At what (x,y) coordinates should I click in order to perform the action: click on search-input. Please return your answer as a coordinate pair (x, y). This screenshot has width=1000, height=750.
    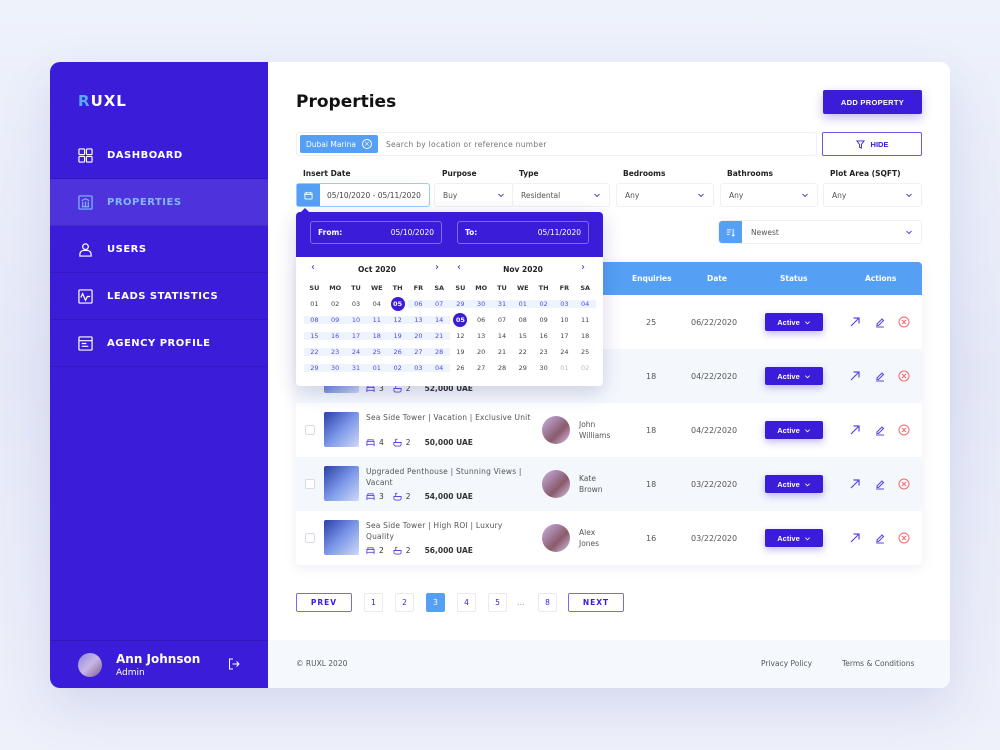
    Looking at the image, I should click on (600, 144).